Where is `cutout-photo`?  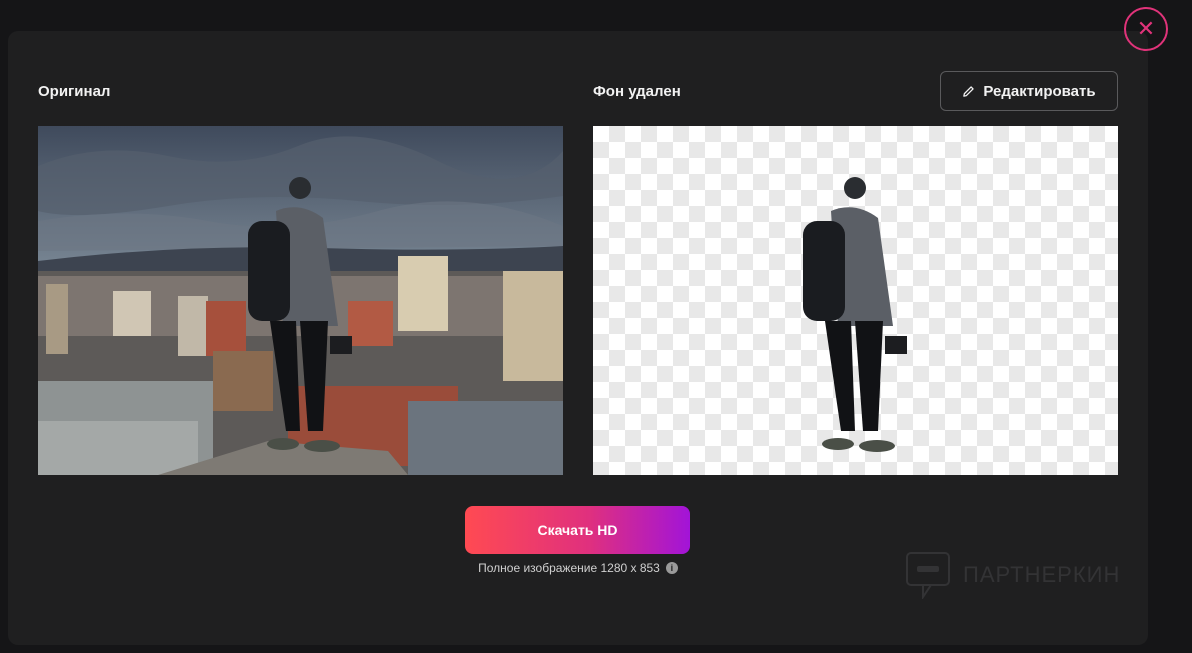 cutout-photo is located at coordinates (855, 314).